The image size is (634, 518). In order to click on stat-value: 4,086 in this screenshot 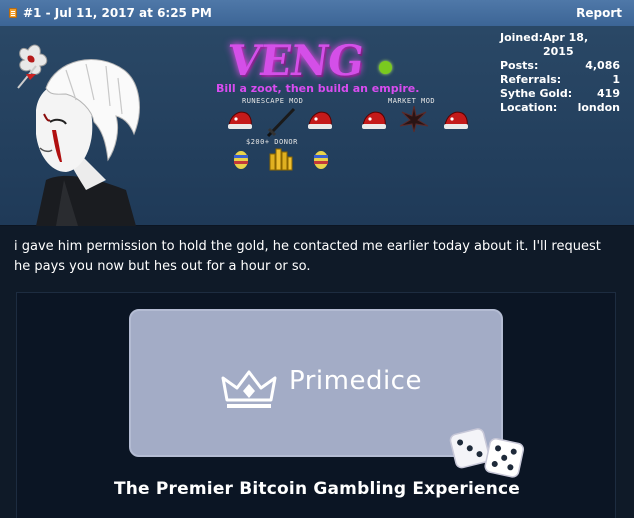, I will do `click(602, 65)`.